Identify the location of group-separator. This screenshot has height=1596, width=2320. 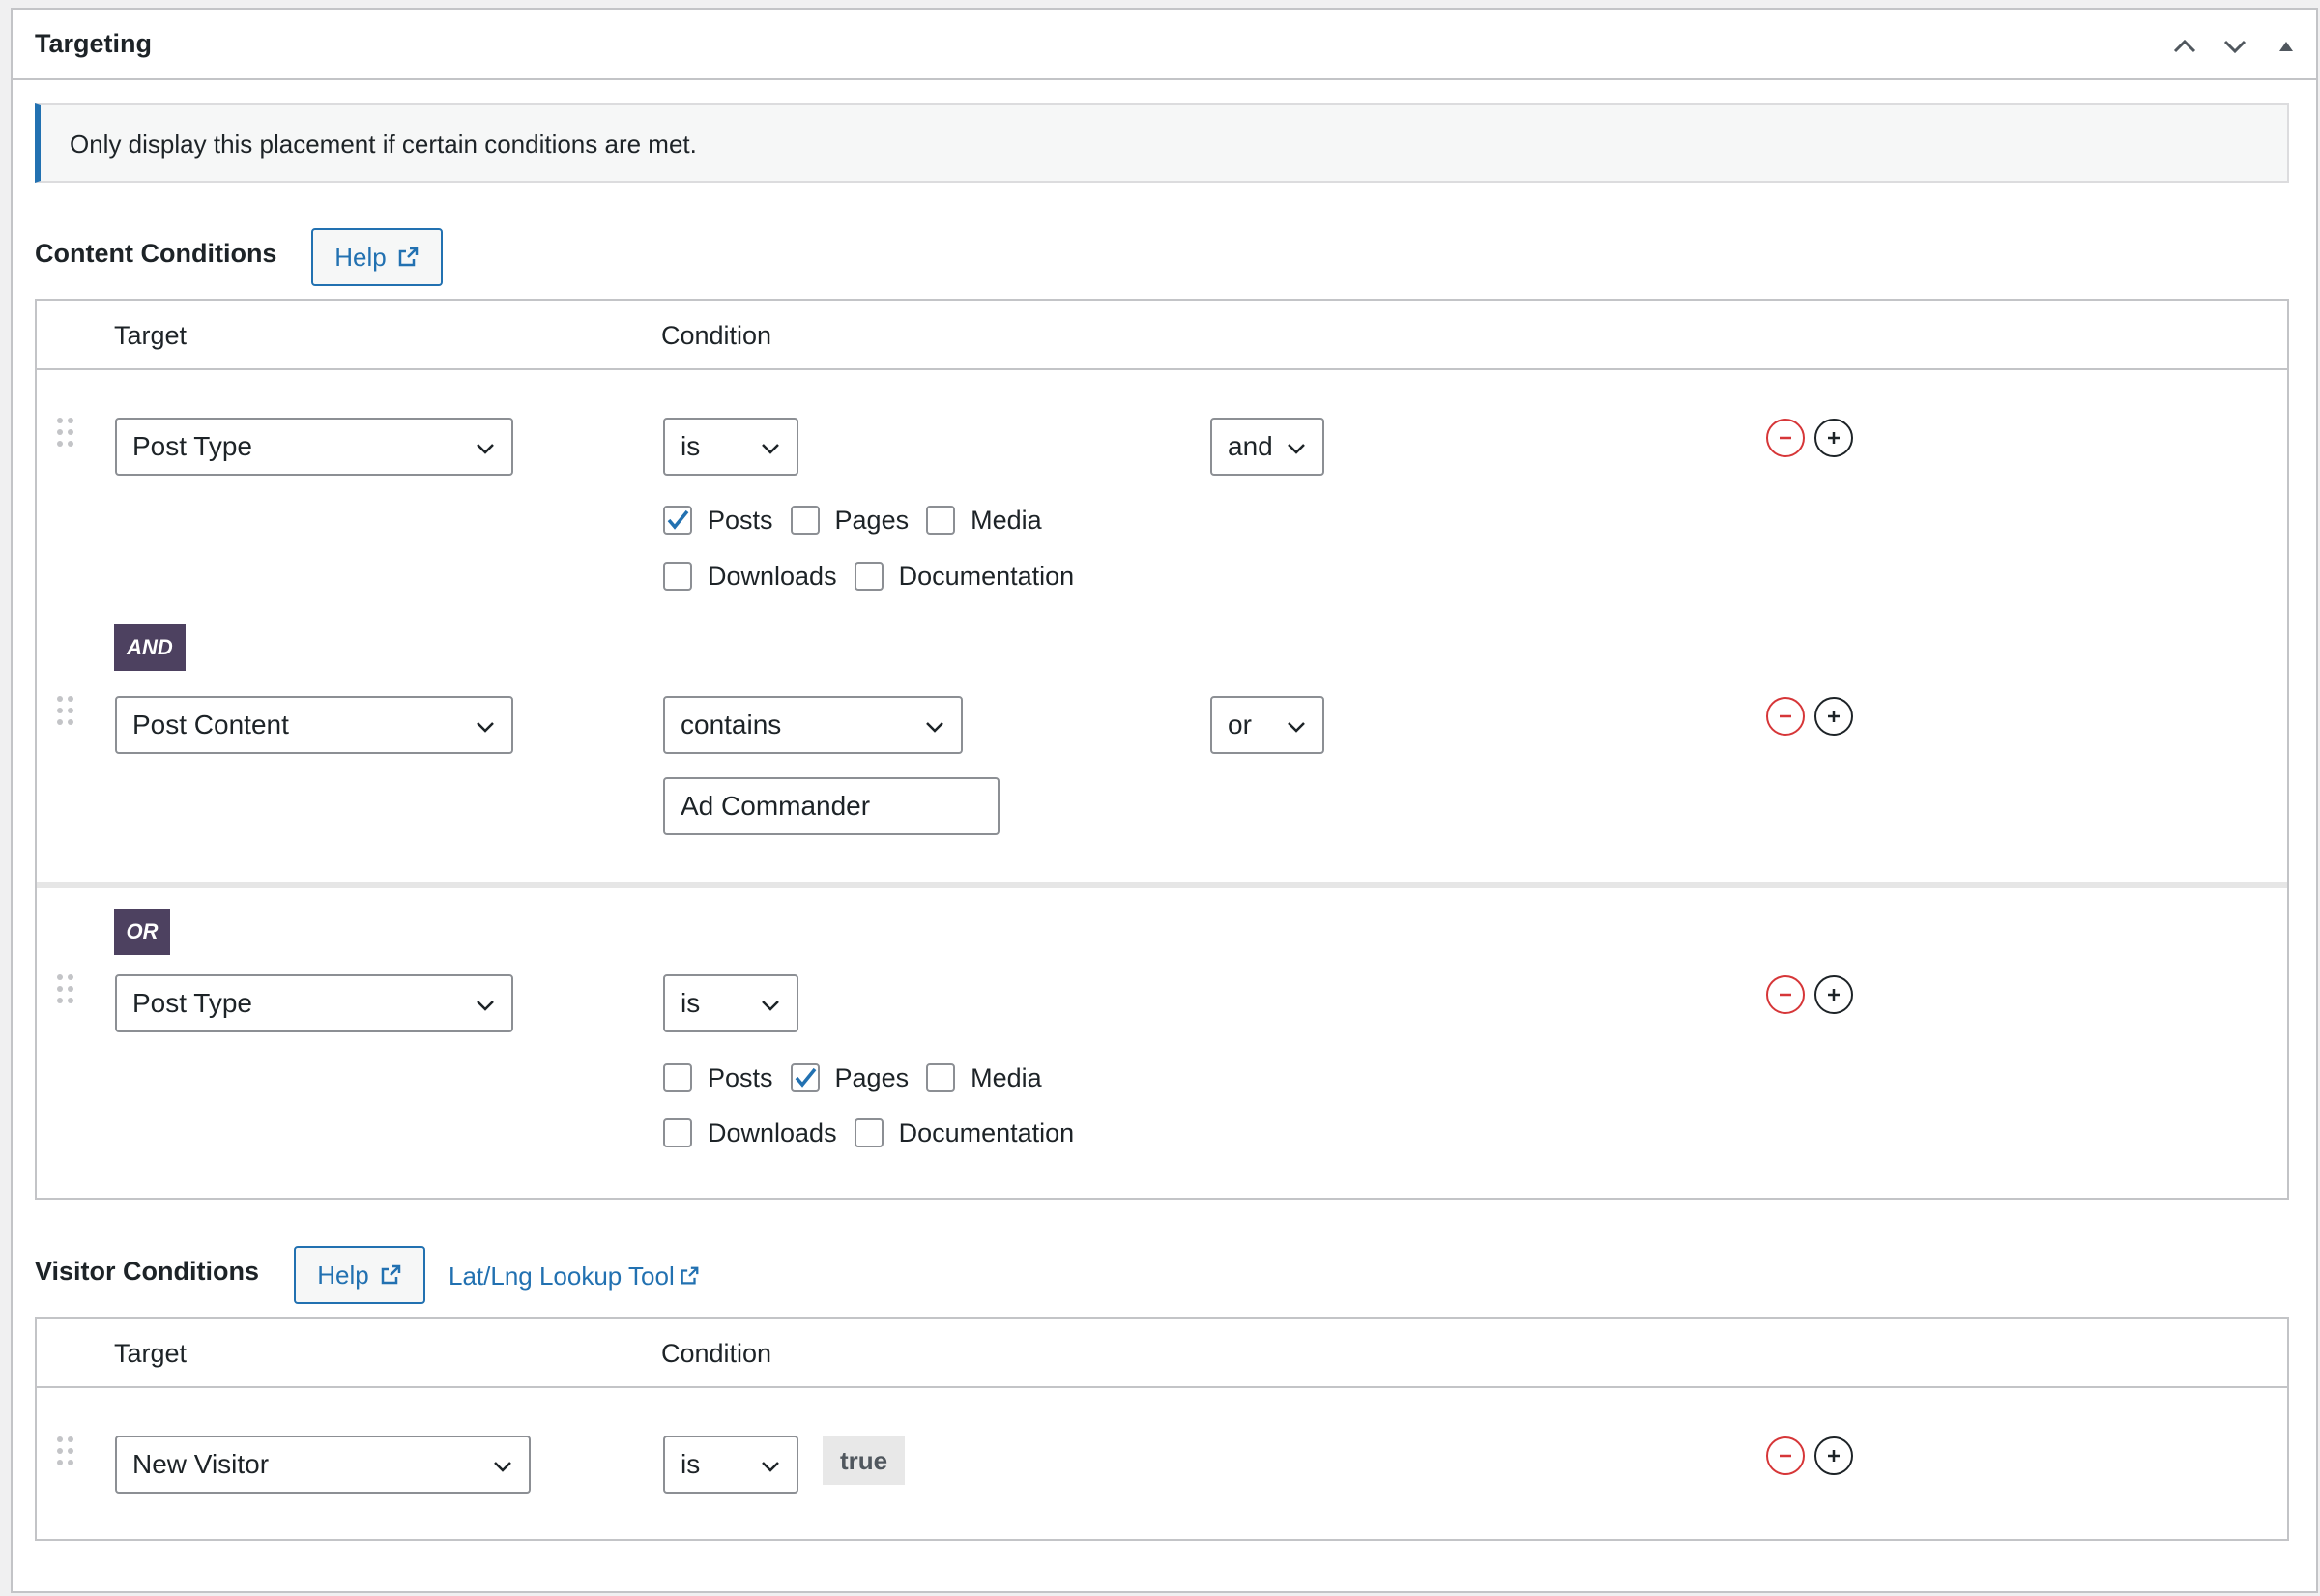
(1162, 885).